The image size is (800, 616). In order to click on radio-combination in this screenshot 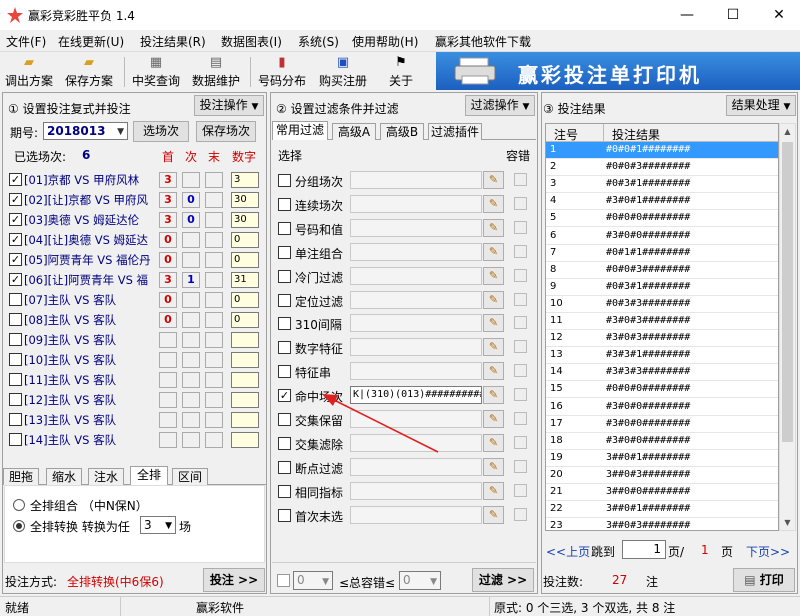, I will do `click(19, 505)`.